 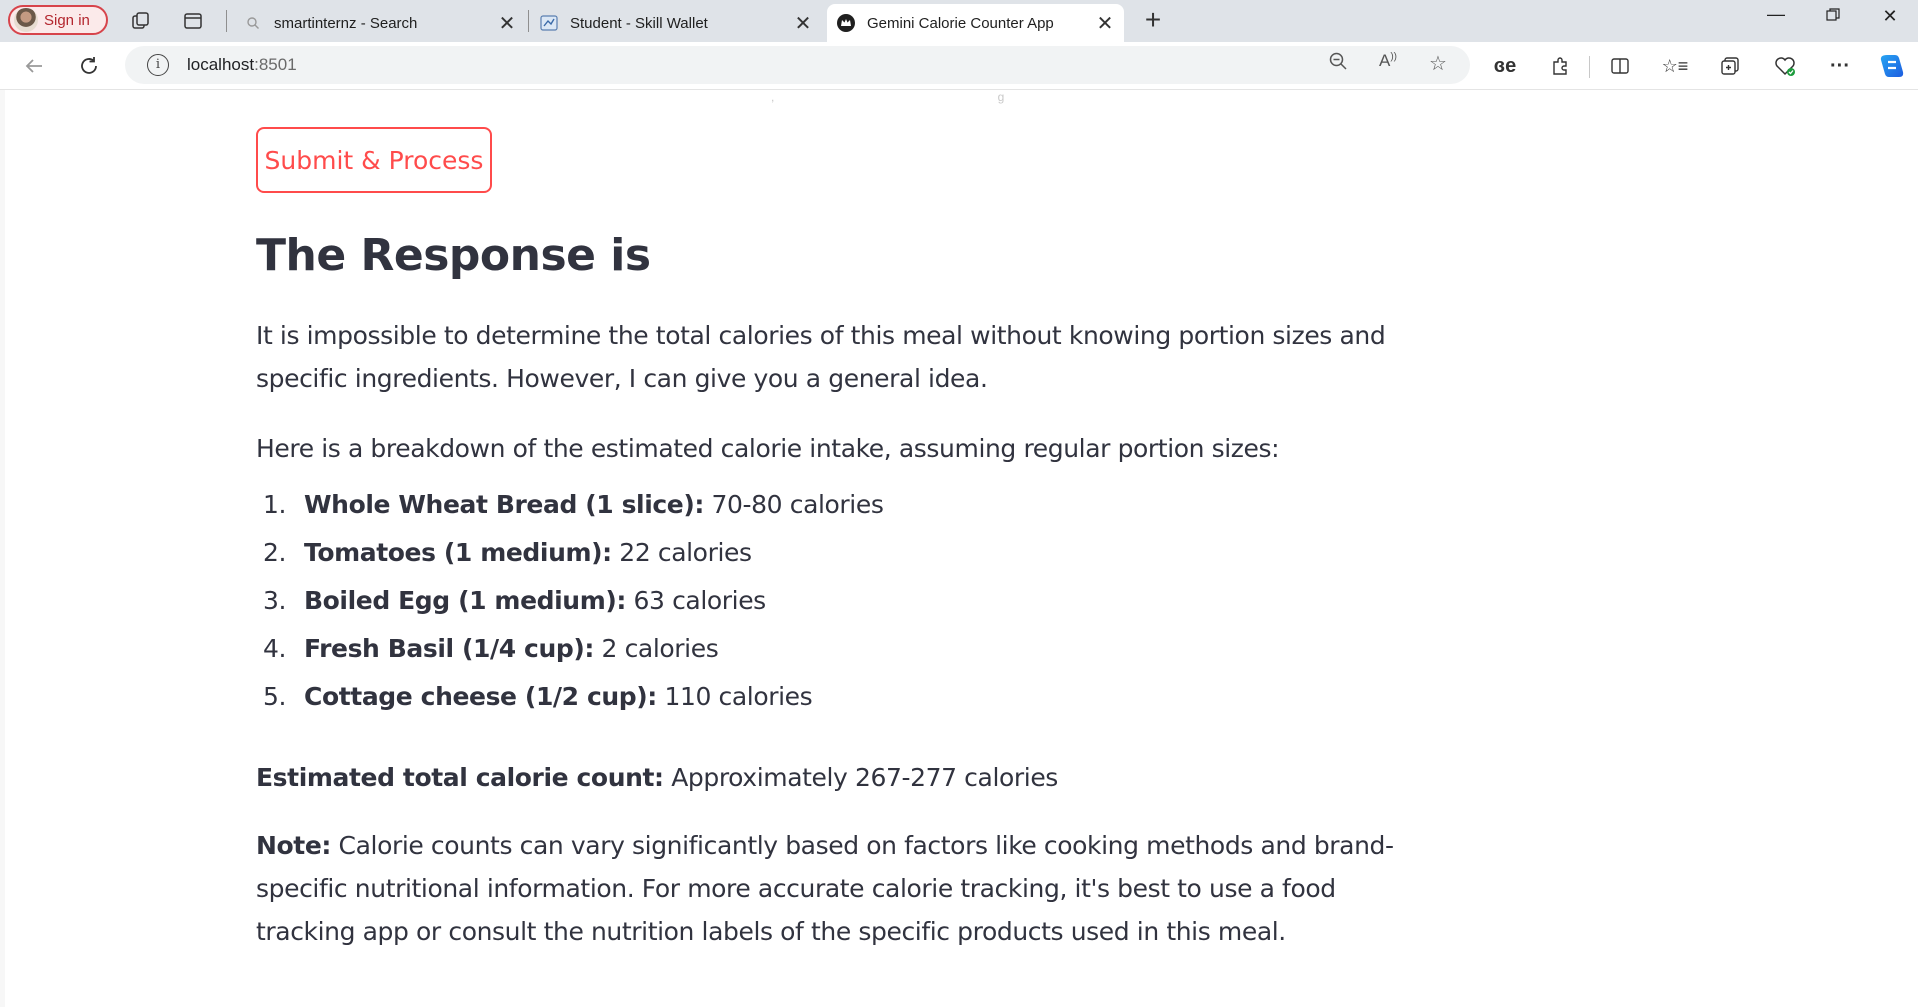 I want to click on response-heading: The Response is, so click(x=453, y=255).